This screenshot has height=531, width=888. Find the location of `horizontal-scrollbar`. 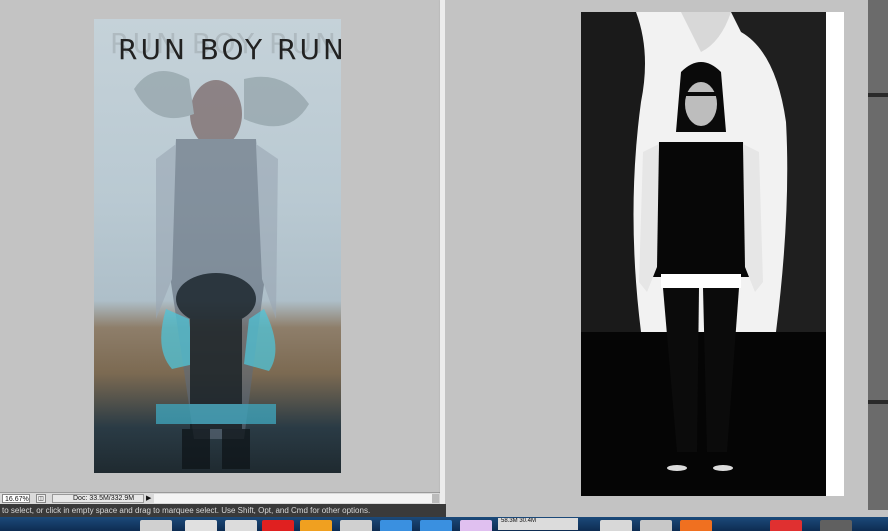

horizontal-scrollbar is located at coordinates (296, 498).